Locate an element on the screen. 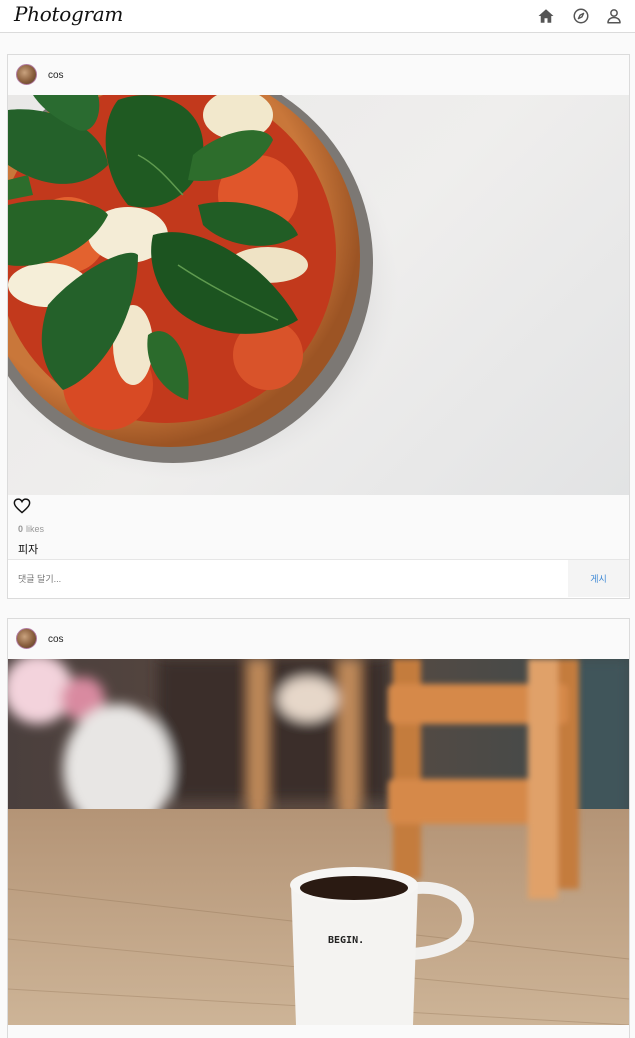 This screenshot has height=1038, width=635. home-icon is located at coordinates (546, 16).